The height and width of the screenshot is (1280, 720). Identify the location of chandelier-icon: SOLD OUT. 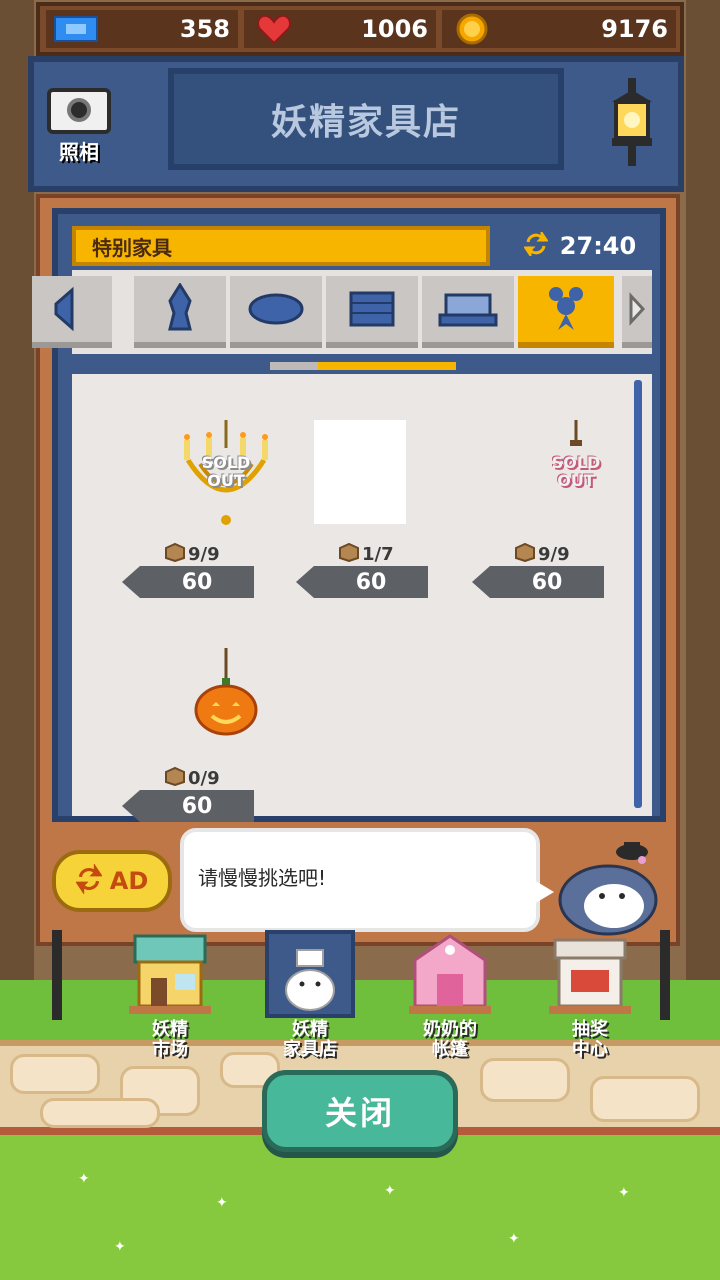
(226, 475).